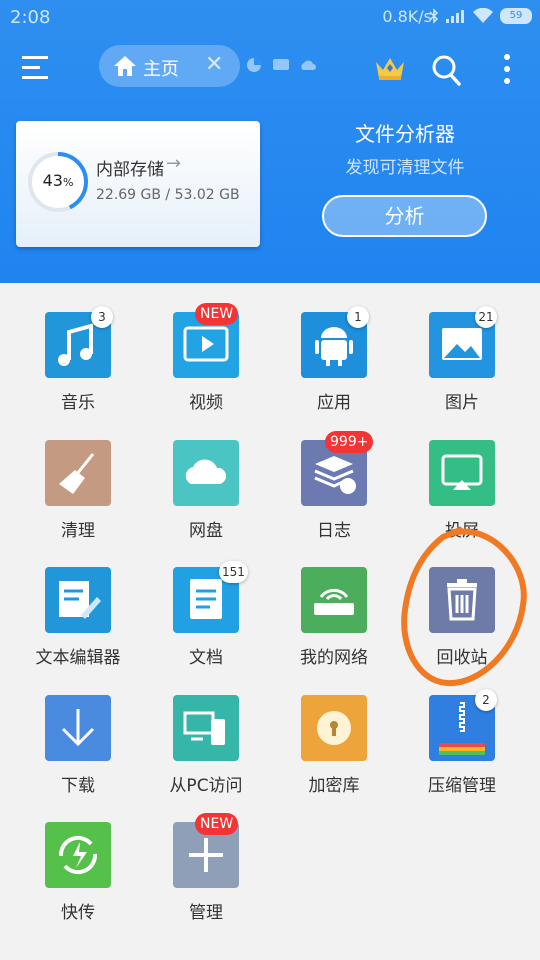  Describe the element at coordinates (30, 17) in the screenshot. I see `status-time: 2:08` at that location.